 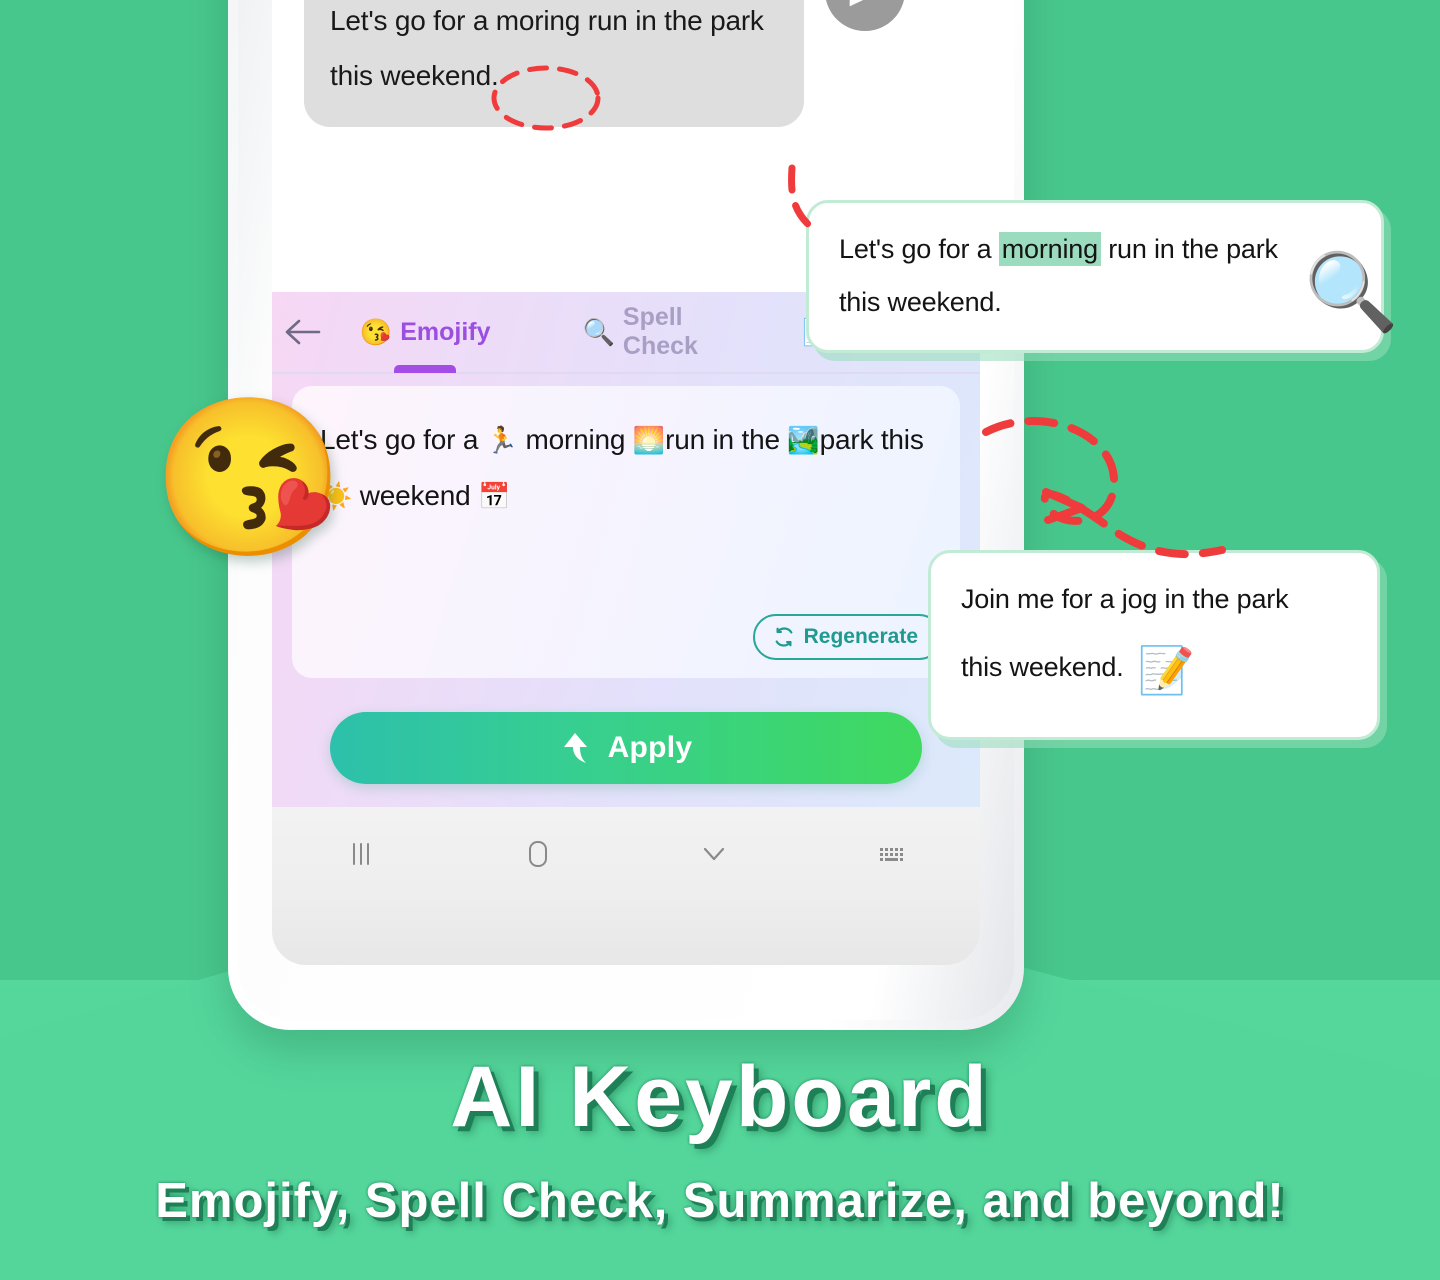 What do you see at coordinates (415, 495) in the screenshot?
I see `result-text-8: weekend` at bounding box center [415, 495].